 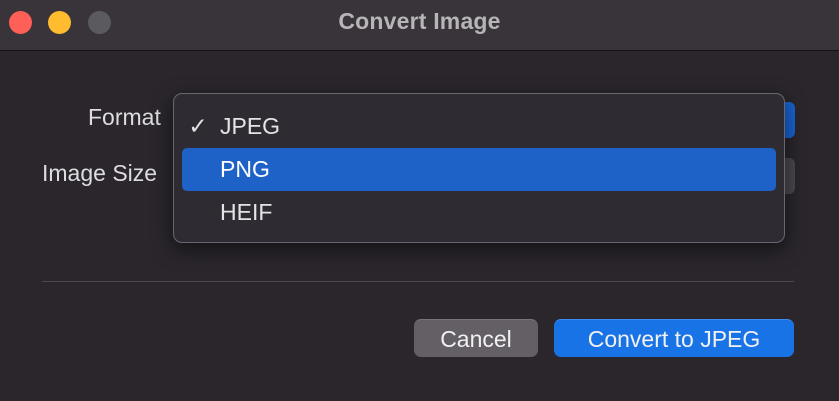 What do you see at coordinates (476, 338) in the screenshot?
I see `cancel-button: Cancel` at bounding box center [476, 338].